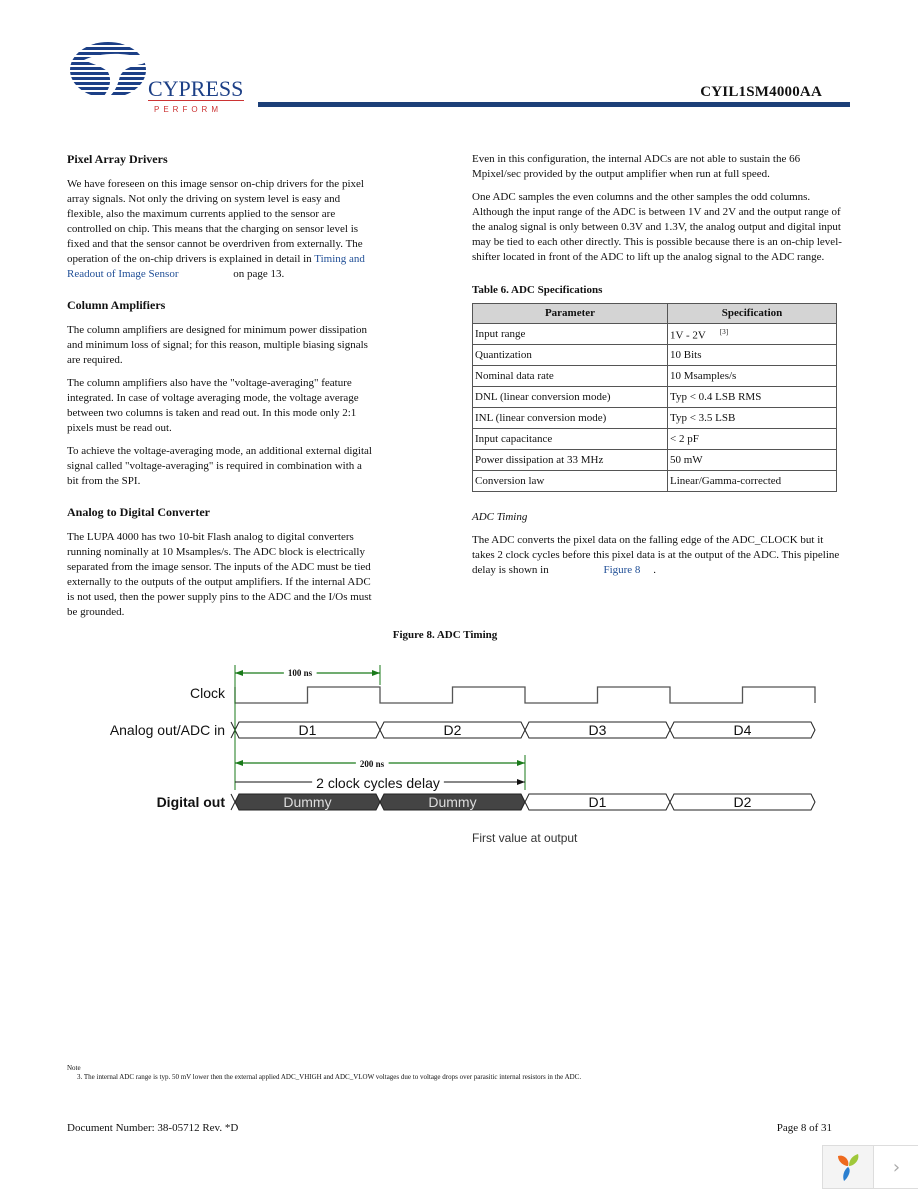  What do you see at coordinates (445, 635) in the screenshot?
I see `figure-title: Figure 8. ADC Timing` at bounding box center [445, 635].